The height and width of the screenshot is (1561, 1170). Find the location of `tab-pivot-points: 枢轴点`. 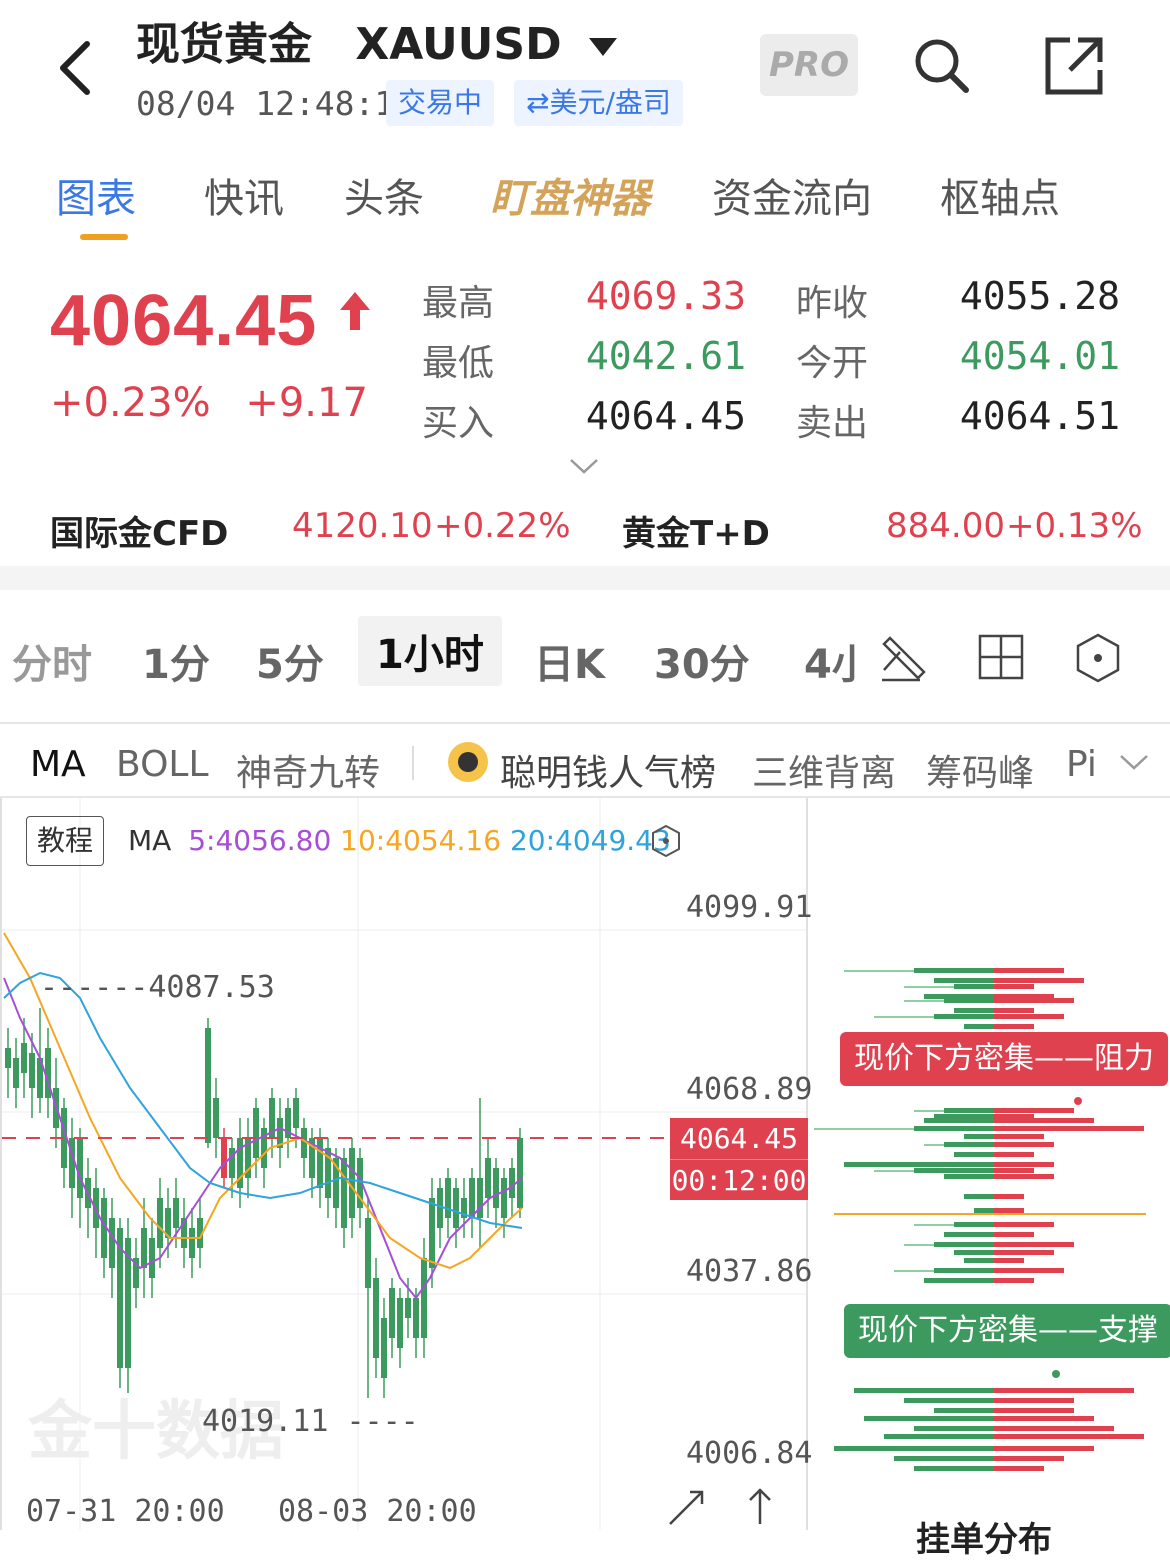

tab-pivot-points: 枢轴点 is located at coordinates (1000, 195).